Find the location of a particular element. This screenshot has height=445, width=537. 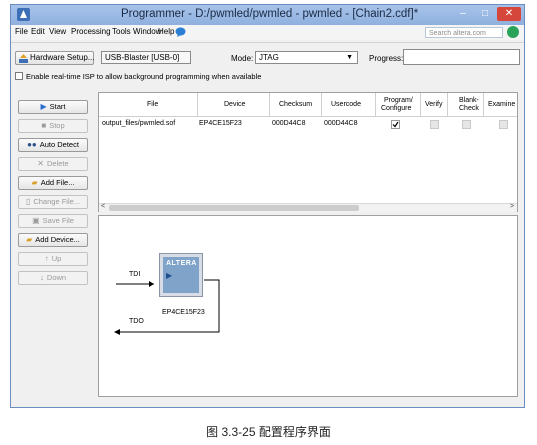

header-blank-line2: Check is located at coordinates (469, 108).